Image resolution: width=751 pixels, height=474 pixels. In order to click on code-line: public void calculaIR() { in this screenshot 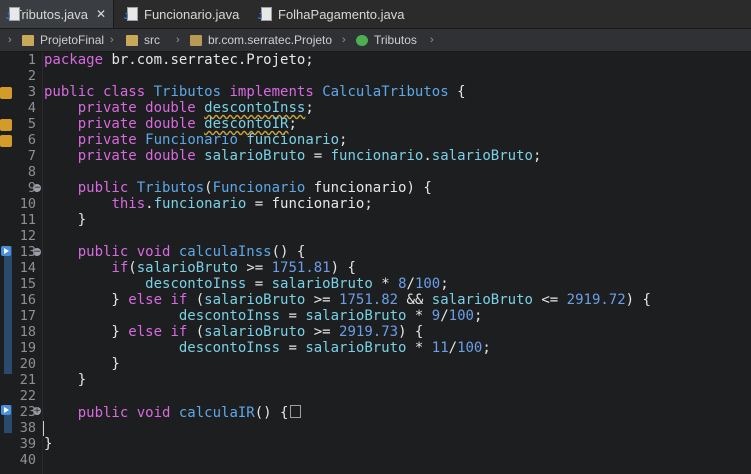, I will do `click(173, 413)`.